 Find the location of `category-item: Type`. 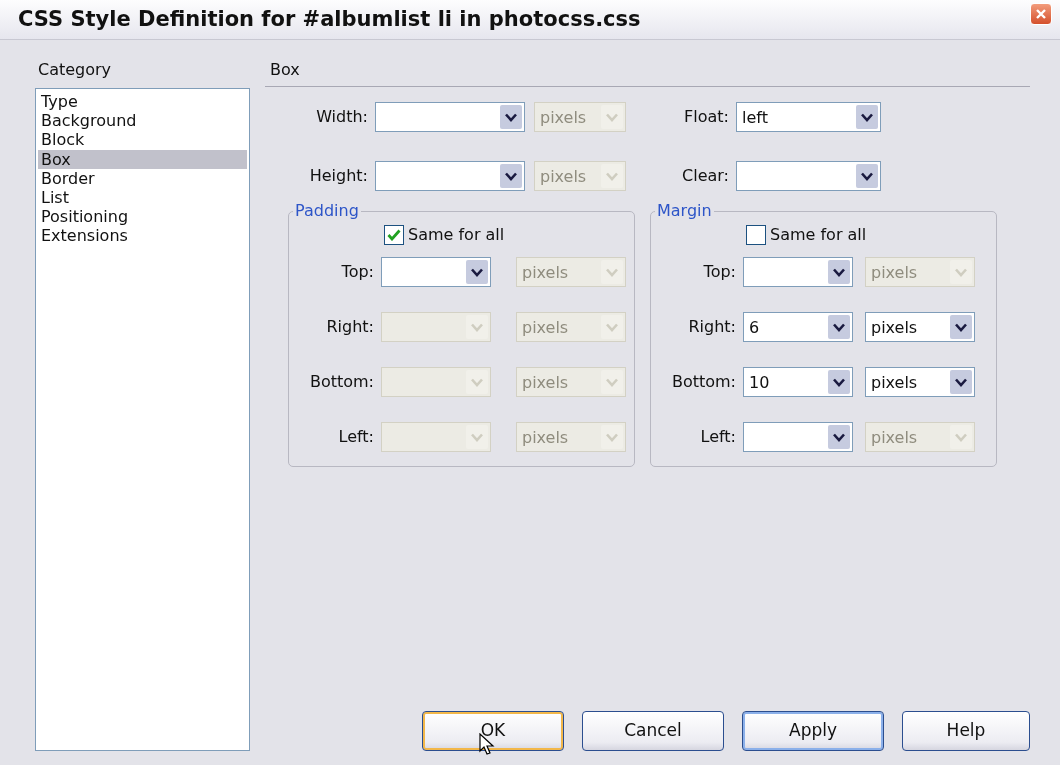

category-item: Type is located at coordinates (142, 102).